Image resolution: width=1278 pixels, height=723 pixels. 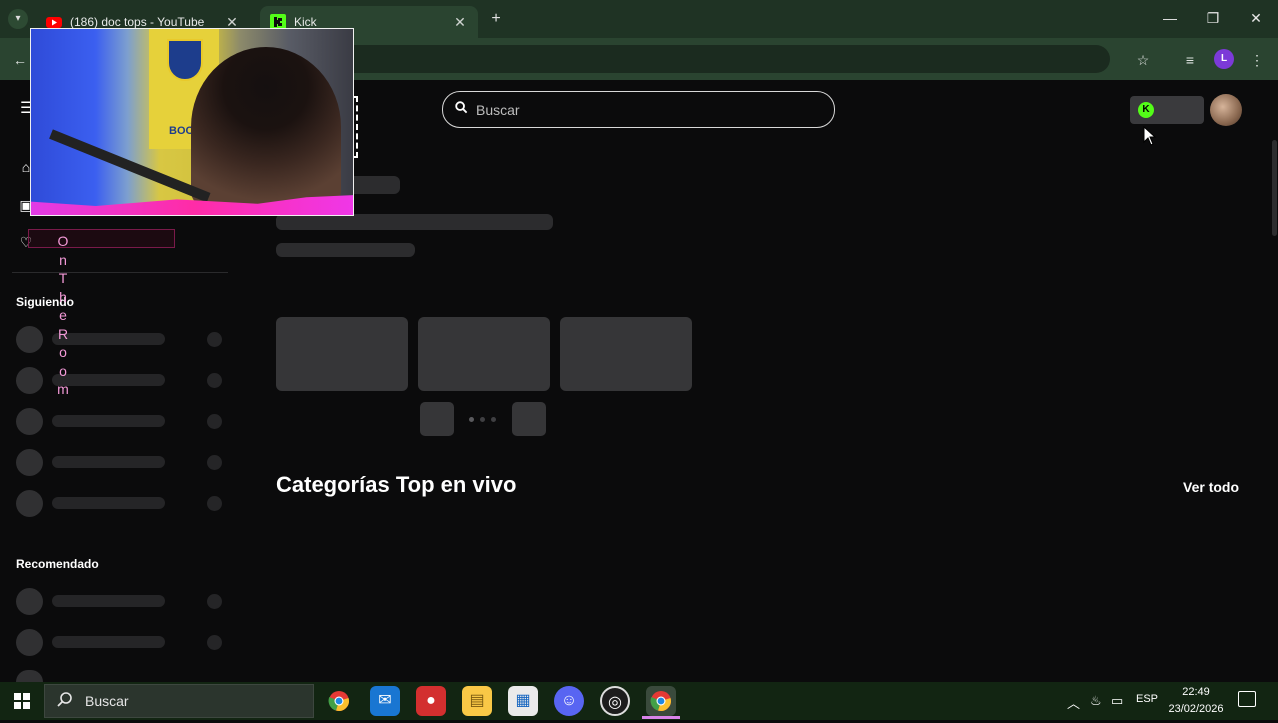 I want to click on search-bar, so click(x=638, y=109).